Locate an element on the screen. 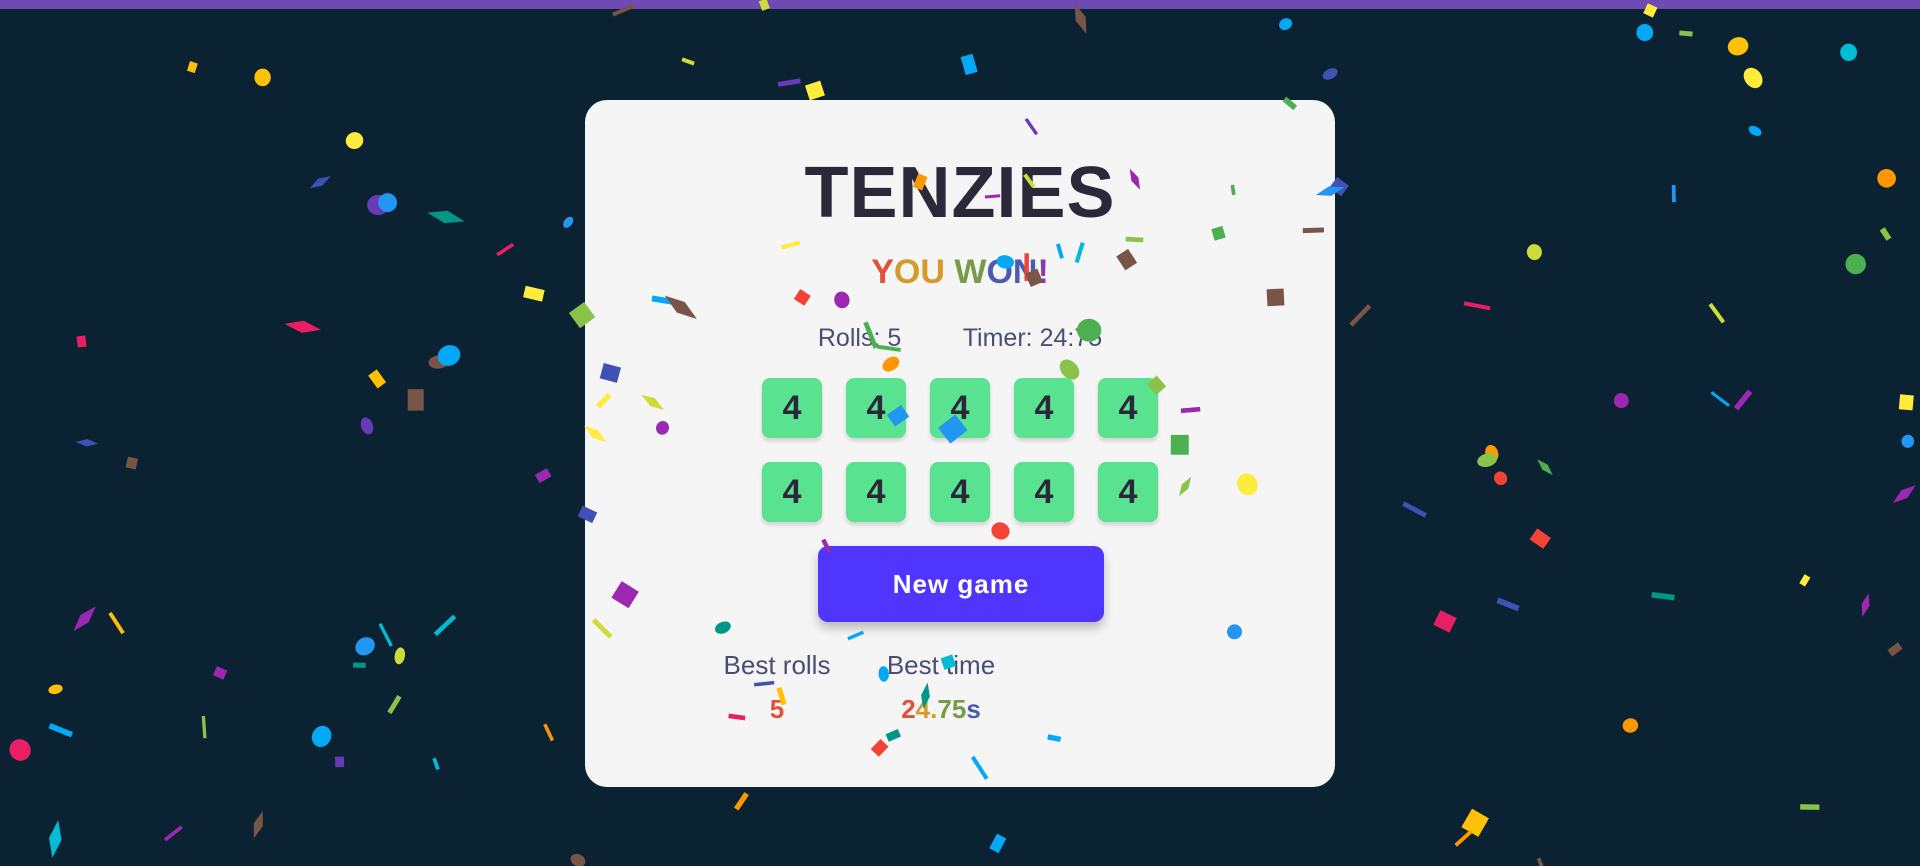  win-letter: Y is located at coordinates (882, 272).